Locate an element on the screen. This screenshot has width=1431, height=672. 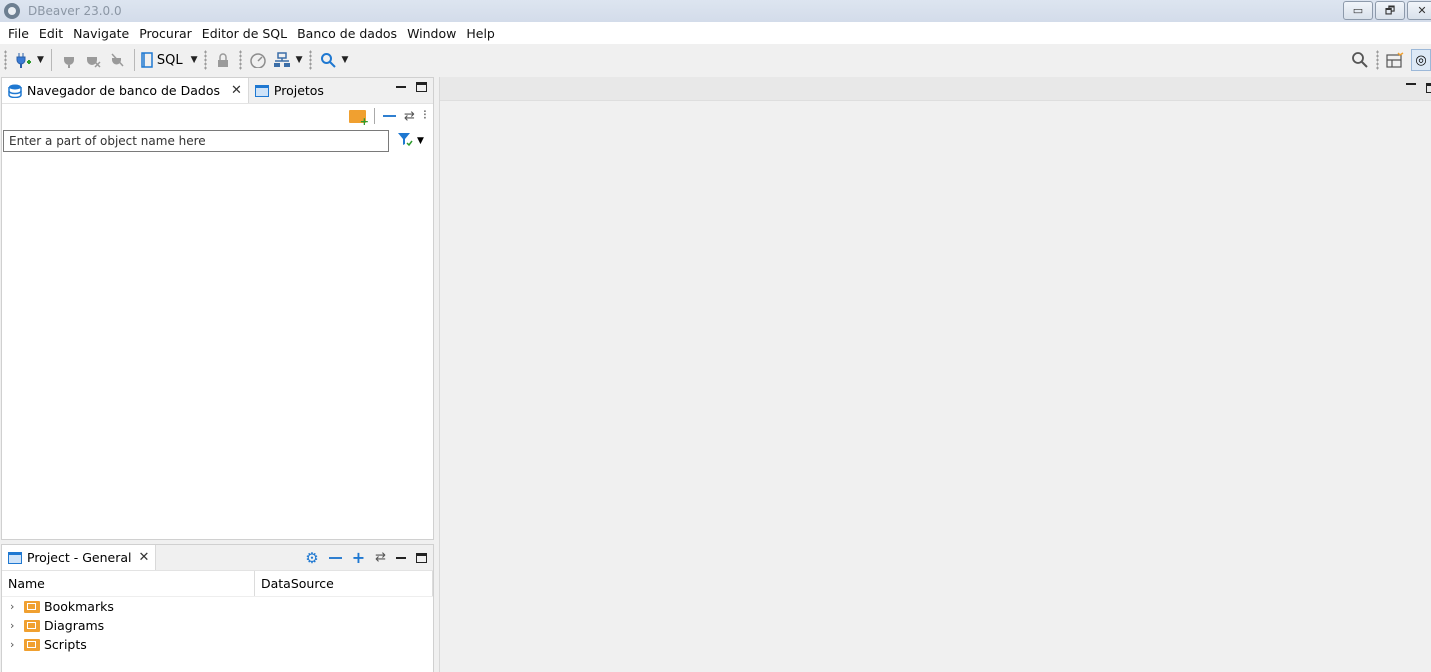
menu-navigate: Navigate is located at coordinates (101, 33).